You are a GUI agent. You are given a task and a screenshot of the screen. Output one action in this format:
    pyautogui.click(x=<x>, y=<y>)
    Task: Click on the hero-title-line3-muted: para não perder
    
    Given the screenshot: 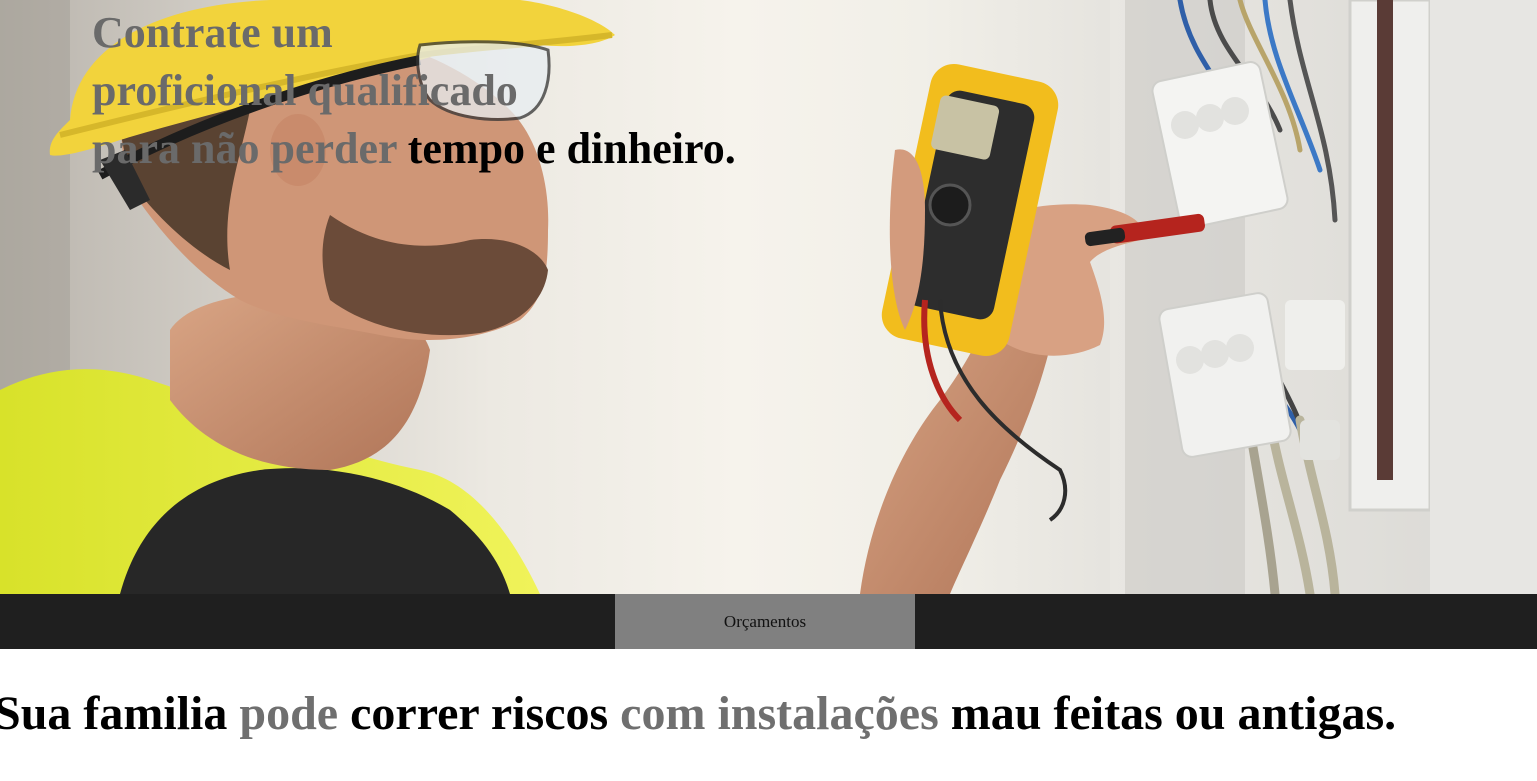 What is the action you would take?
    pyautogui.click(x=244, y=148)
    